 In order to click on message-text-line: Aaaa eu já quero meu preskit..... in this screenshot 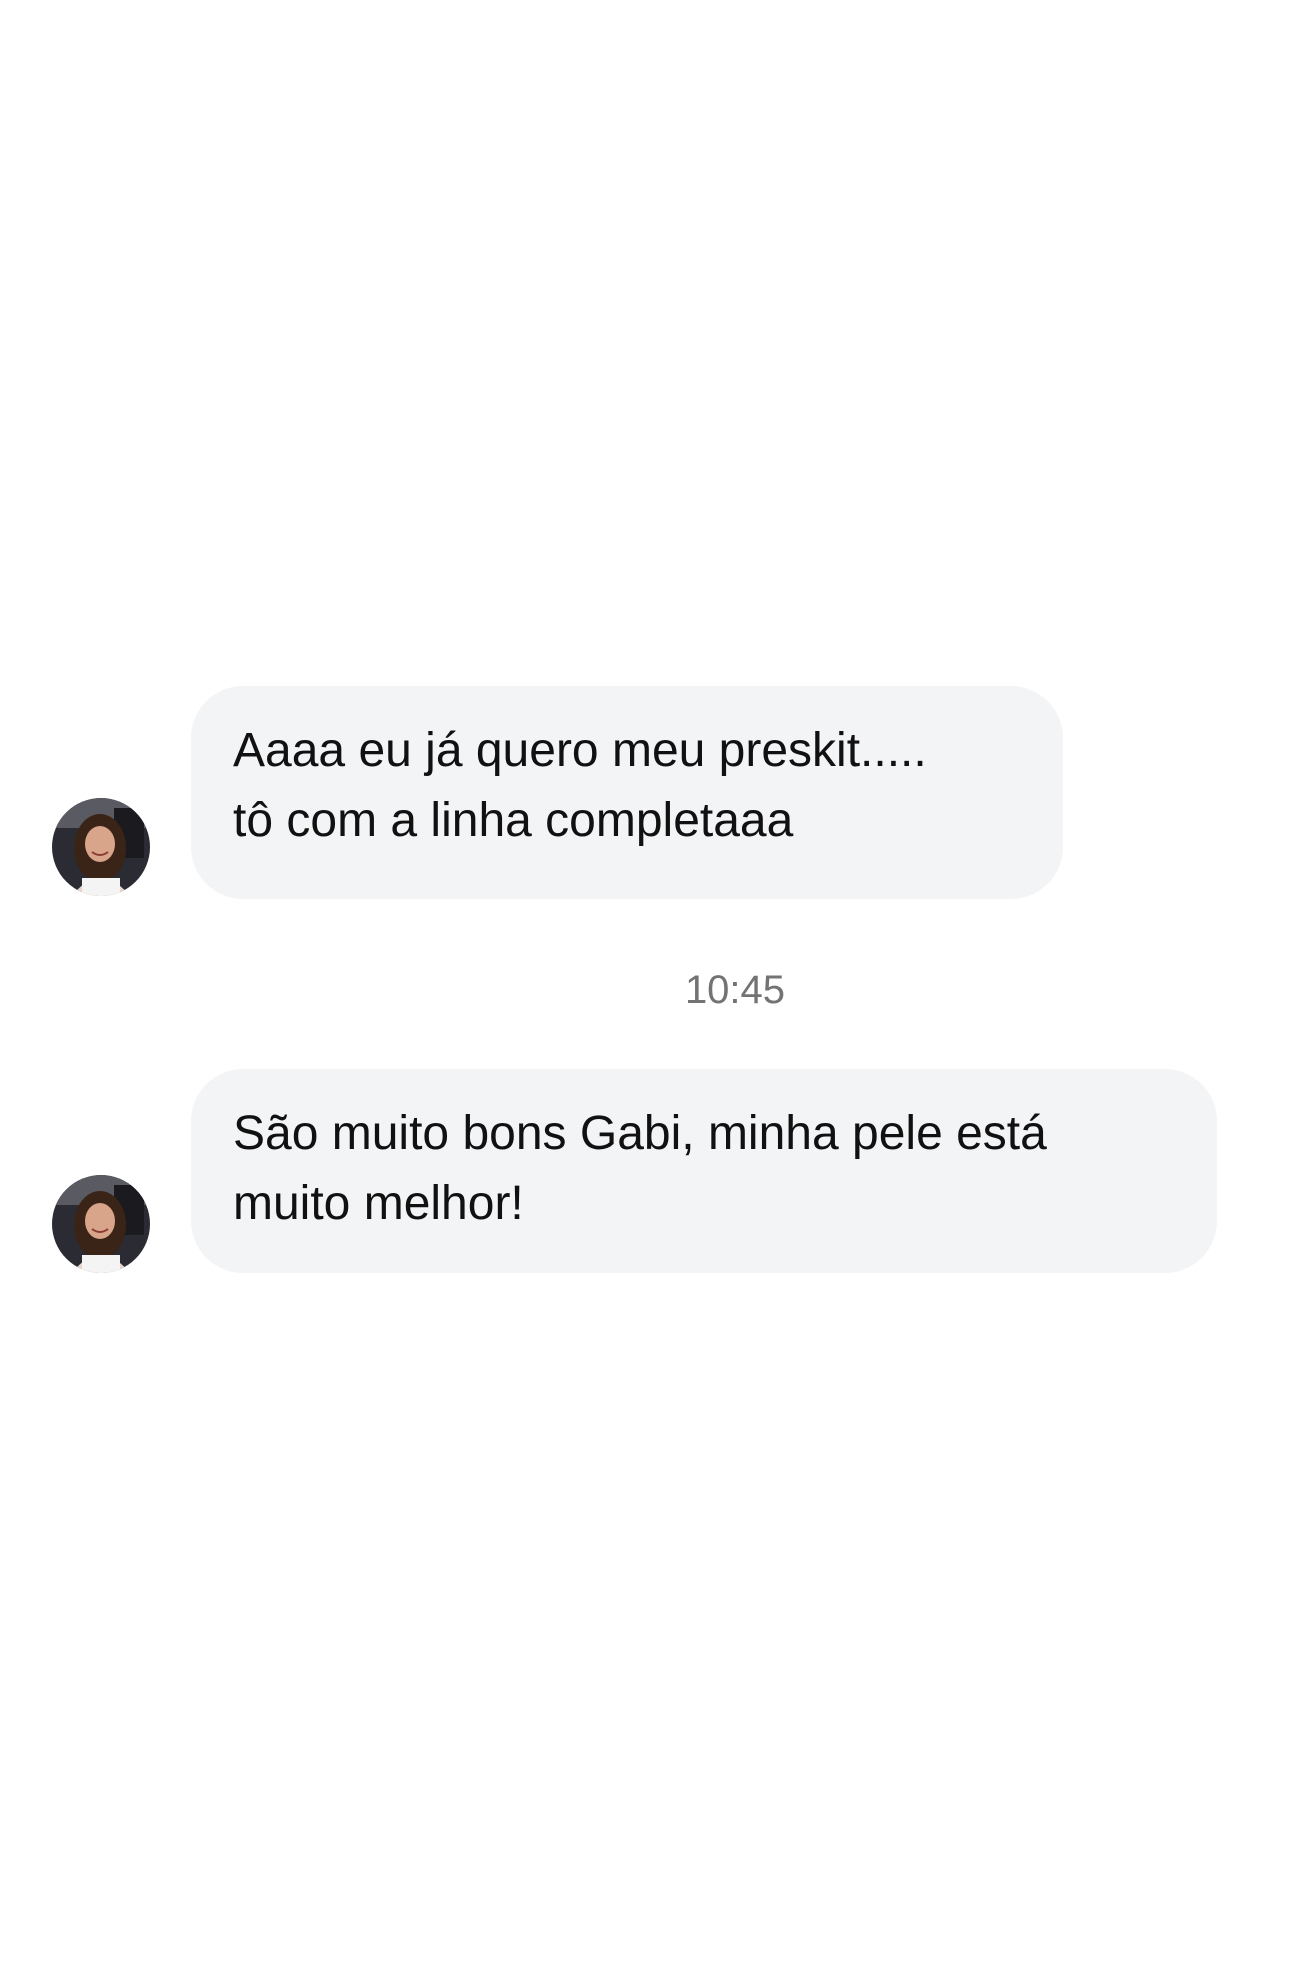, I will do `click(580, 750)`.